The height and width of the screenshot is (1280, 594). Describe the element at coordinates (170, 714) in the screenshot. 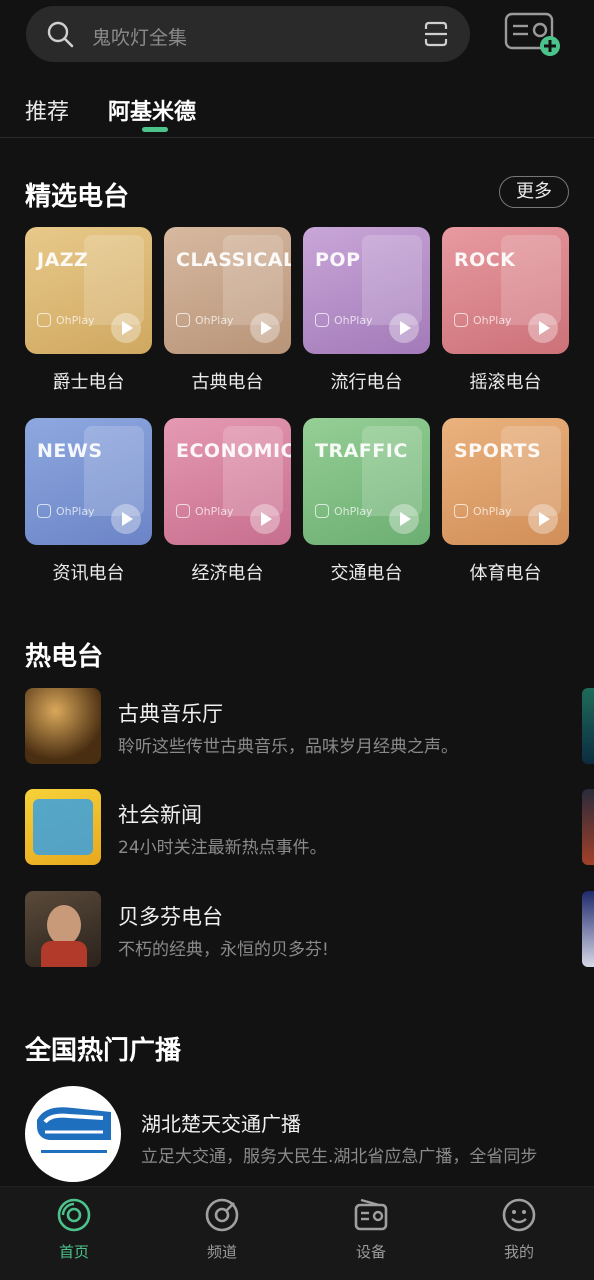

I see `hot-station-name: 古典音乐厅` at that location.